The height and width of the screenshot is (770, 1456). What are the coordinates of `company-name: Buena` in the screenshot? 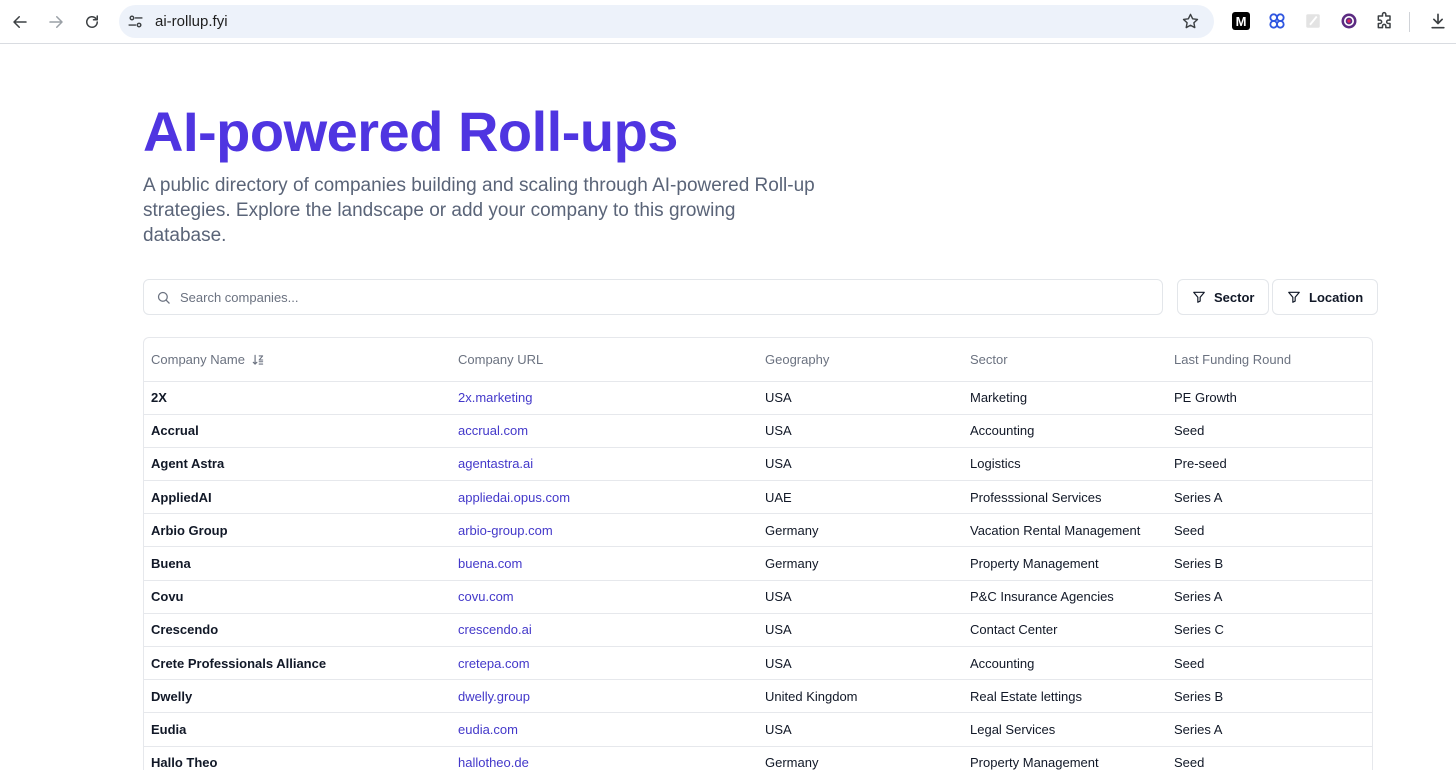 It's located at (297, 563).